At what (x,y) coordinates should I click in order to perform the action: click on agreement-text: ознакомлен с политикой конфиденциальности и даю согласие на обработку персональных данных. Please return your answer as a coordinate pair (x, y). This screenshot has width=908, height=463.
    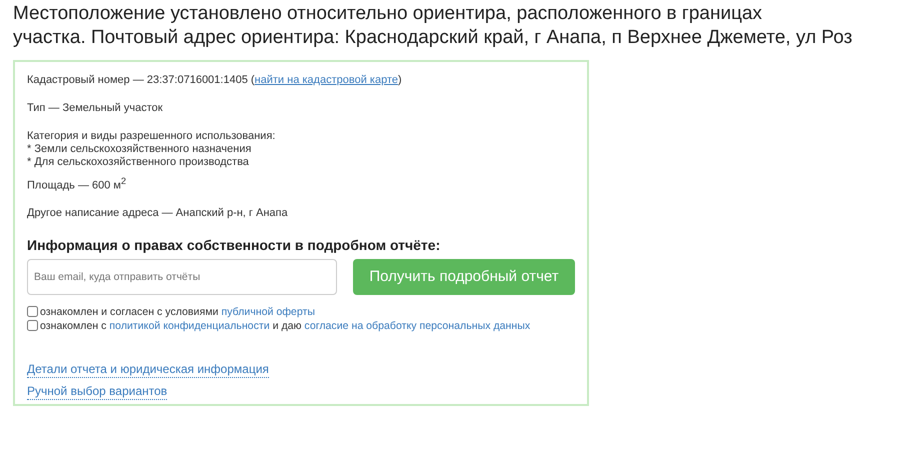
    Looking at the image, I should click on (285, 326).